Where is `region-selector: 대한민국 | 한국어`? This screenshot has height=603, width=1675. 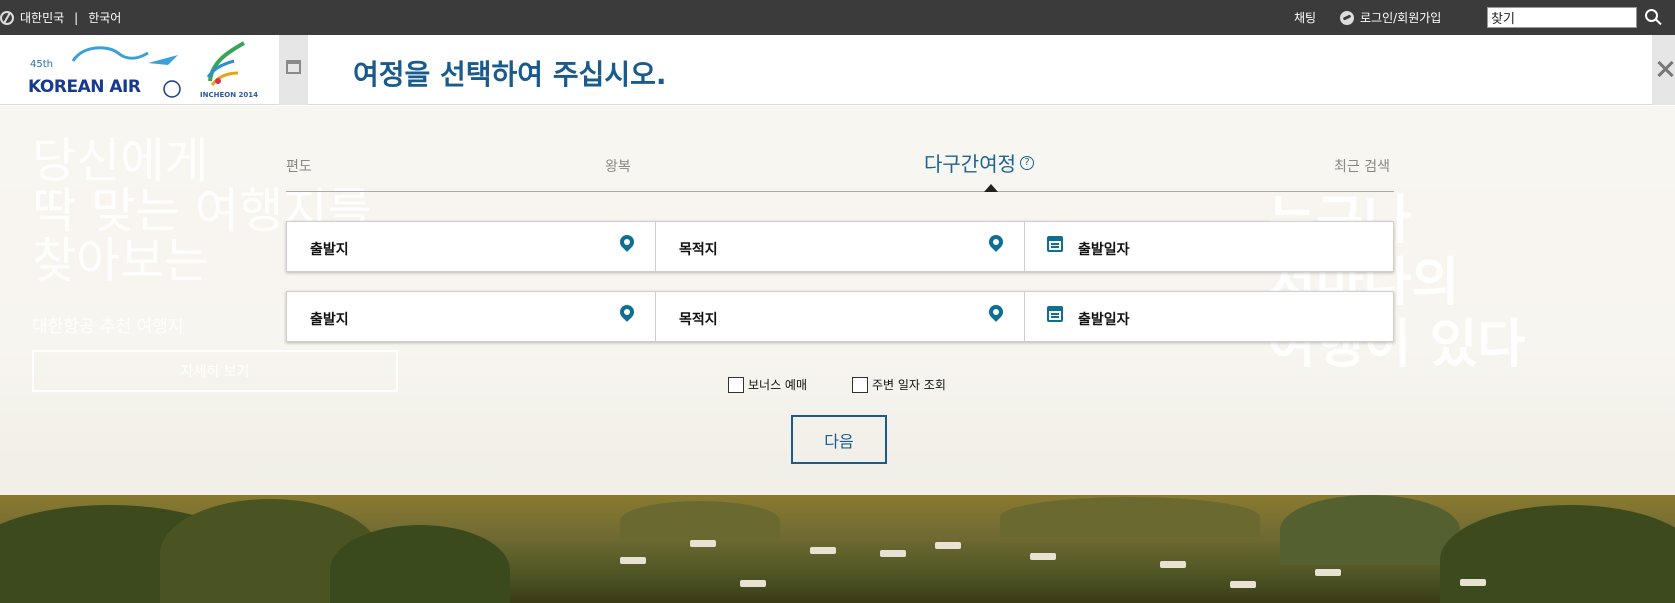 region-selector: 대한민국 | 한국어 is located at coordinates (60, 17).